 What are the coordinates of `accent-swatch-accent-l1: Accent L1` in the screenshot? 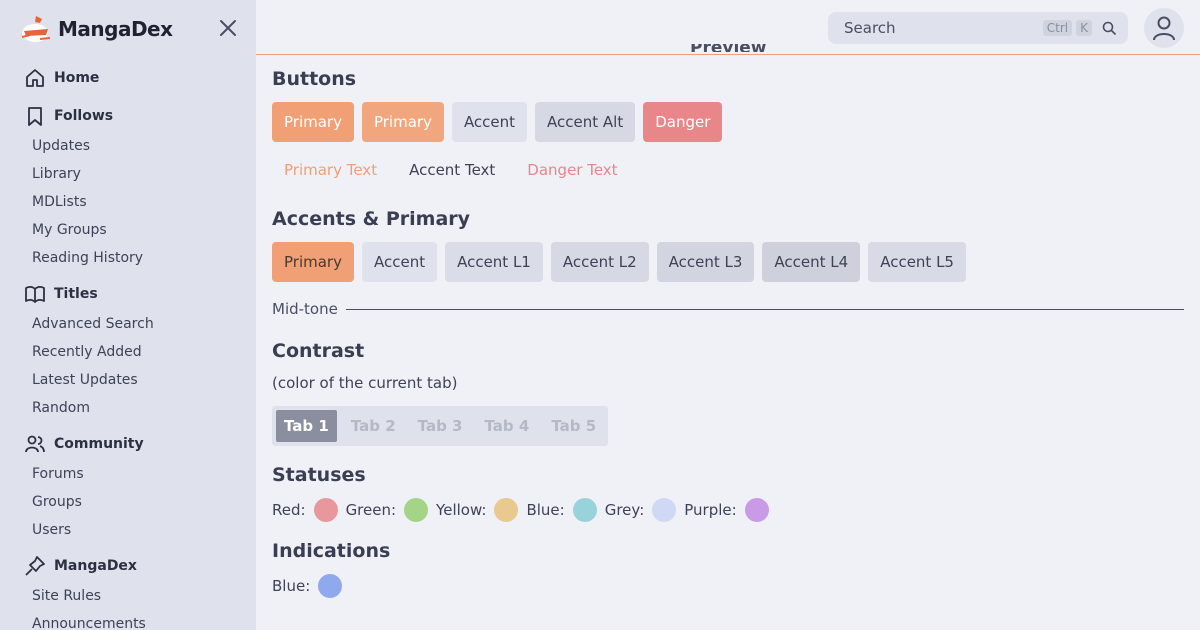 It's located at (494, 262).